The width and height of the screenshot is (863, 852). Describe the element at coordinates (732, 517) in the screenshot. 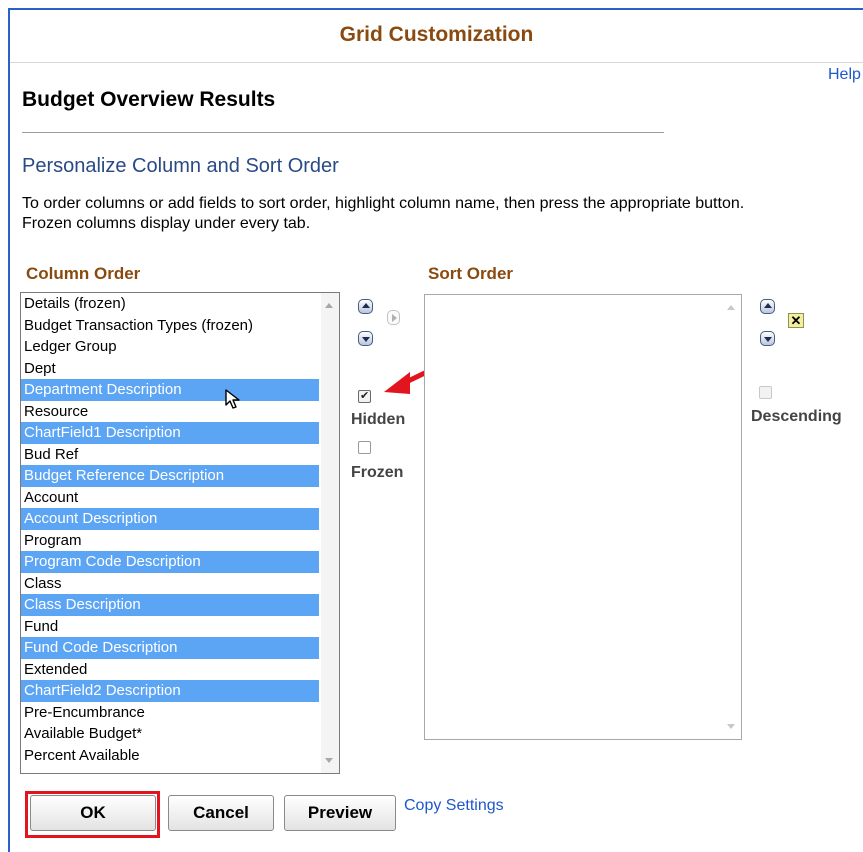

I see `sort-order-scrollbar` at that location.